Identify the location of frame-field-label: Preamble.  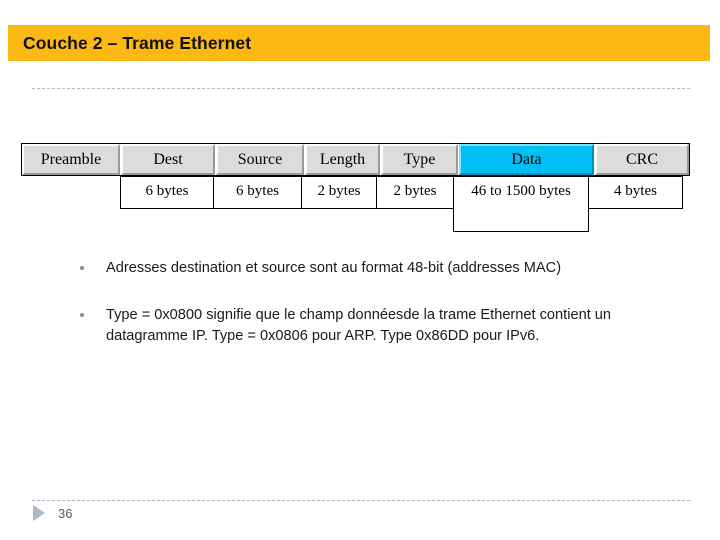
(71, 159).